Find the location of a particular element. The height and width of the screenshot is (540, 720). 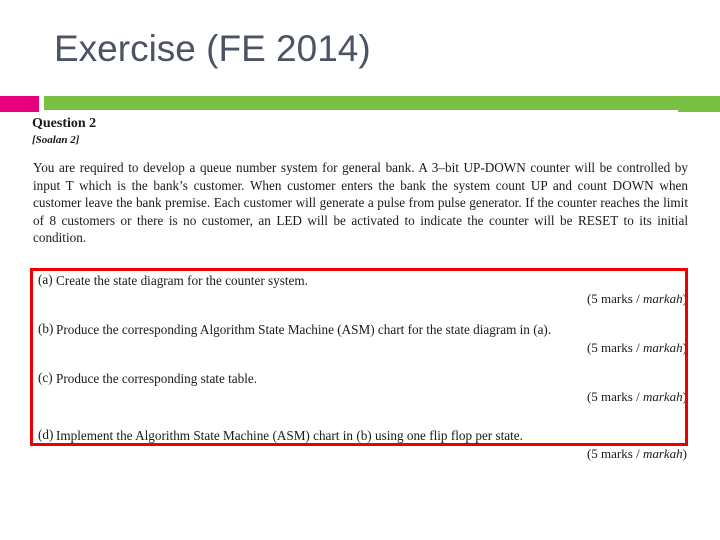

question-part-c-text: Produce the corresponding state table. is located at coordinates (157, 378).